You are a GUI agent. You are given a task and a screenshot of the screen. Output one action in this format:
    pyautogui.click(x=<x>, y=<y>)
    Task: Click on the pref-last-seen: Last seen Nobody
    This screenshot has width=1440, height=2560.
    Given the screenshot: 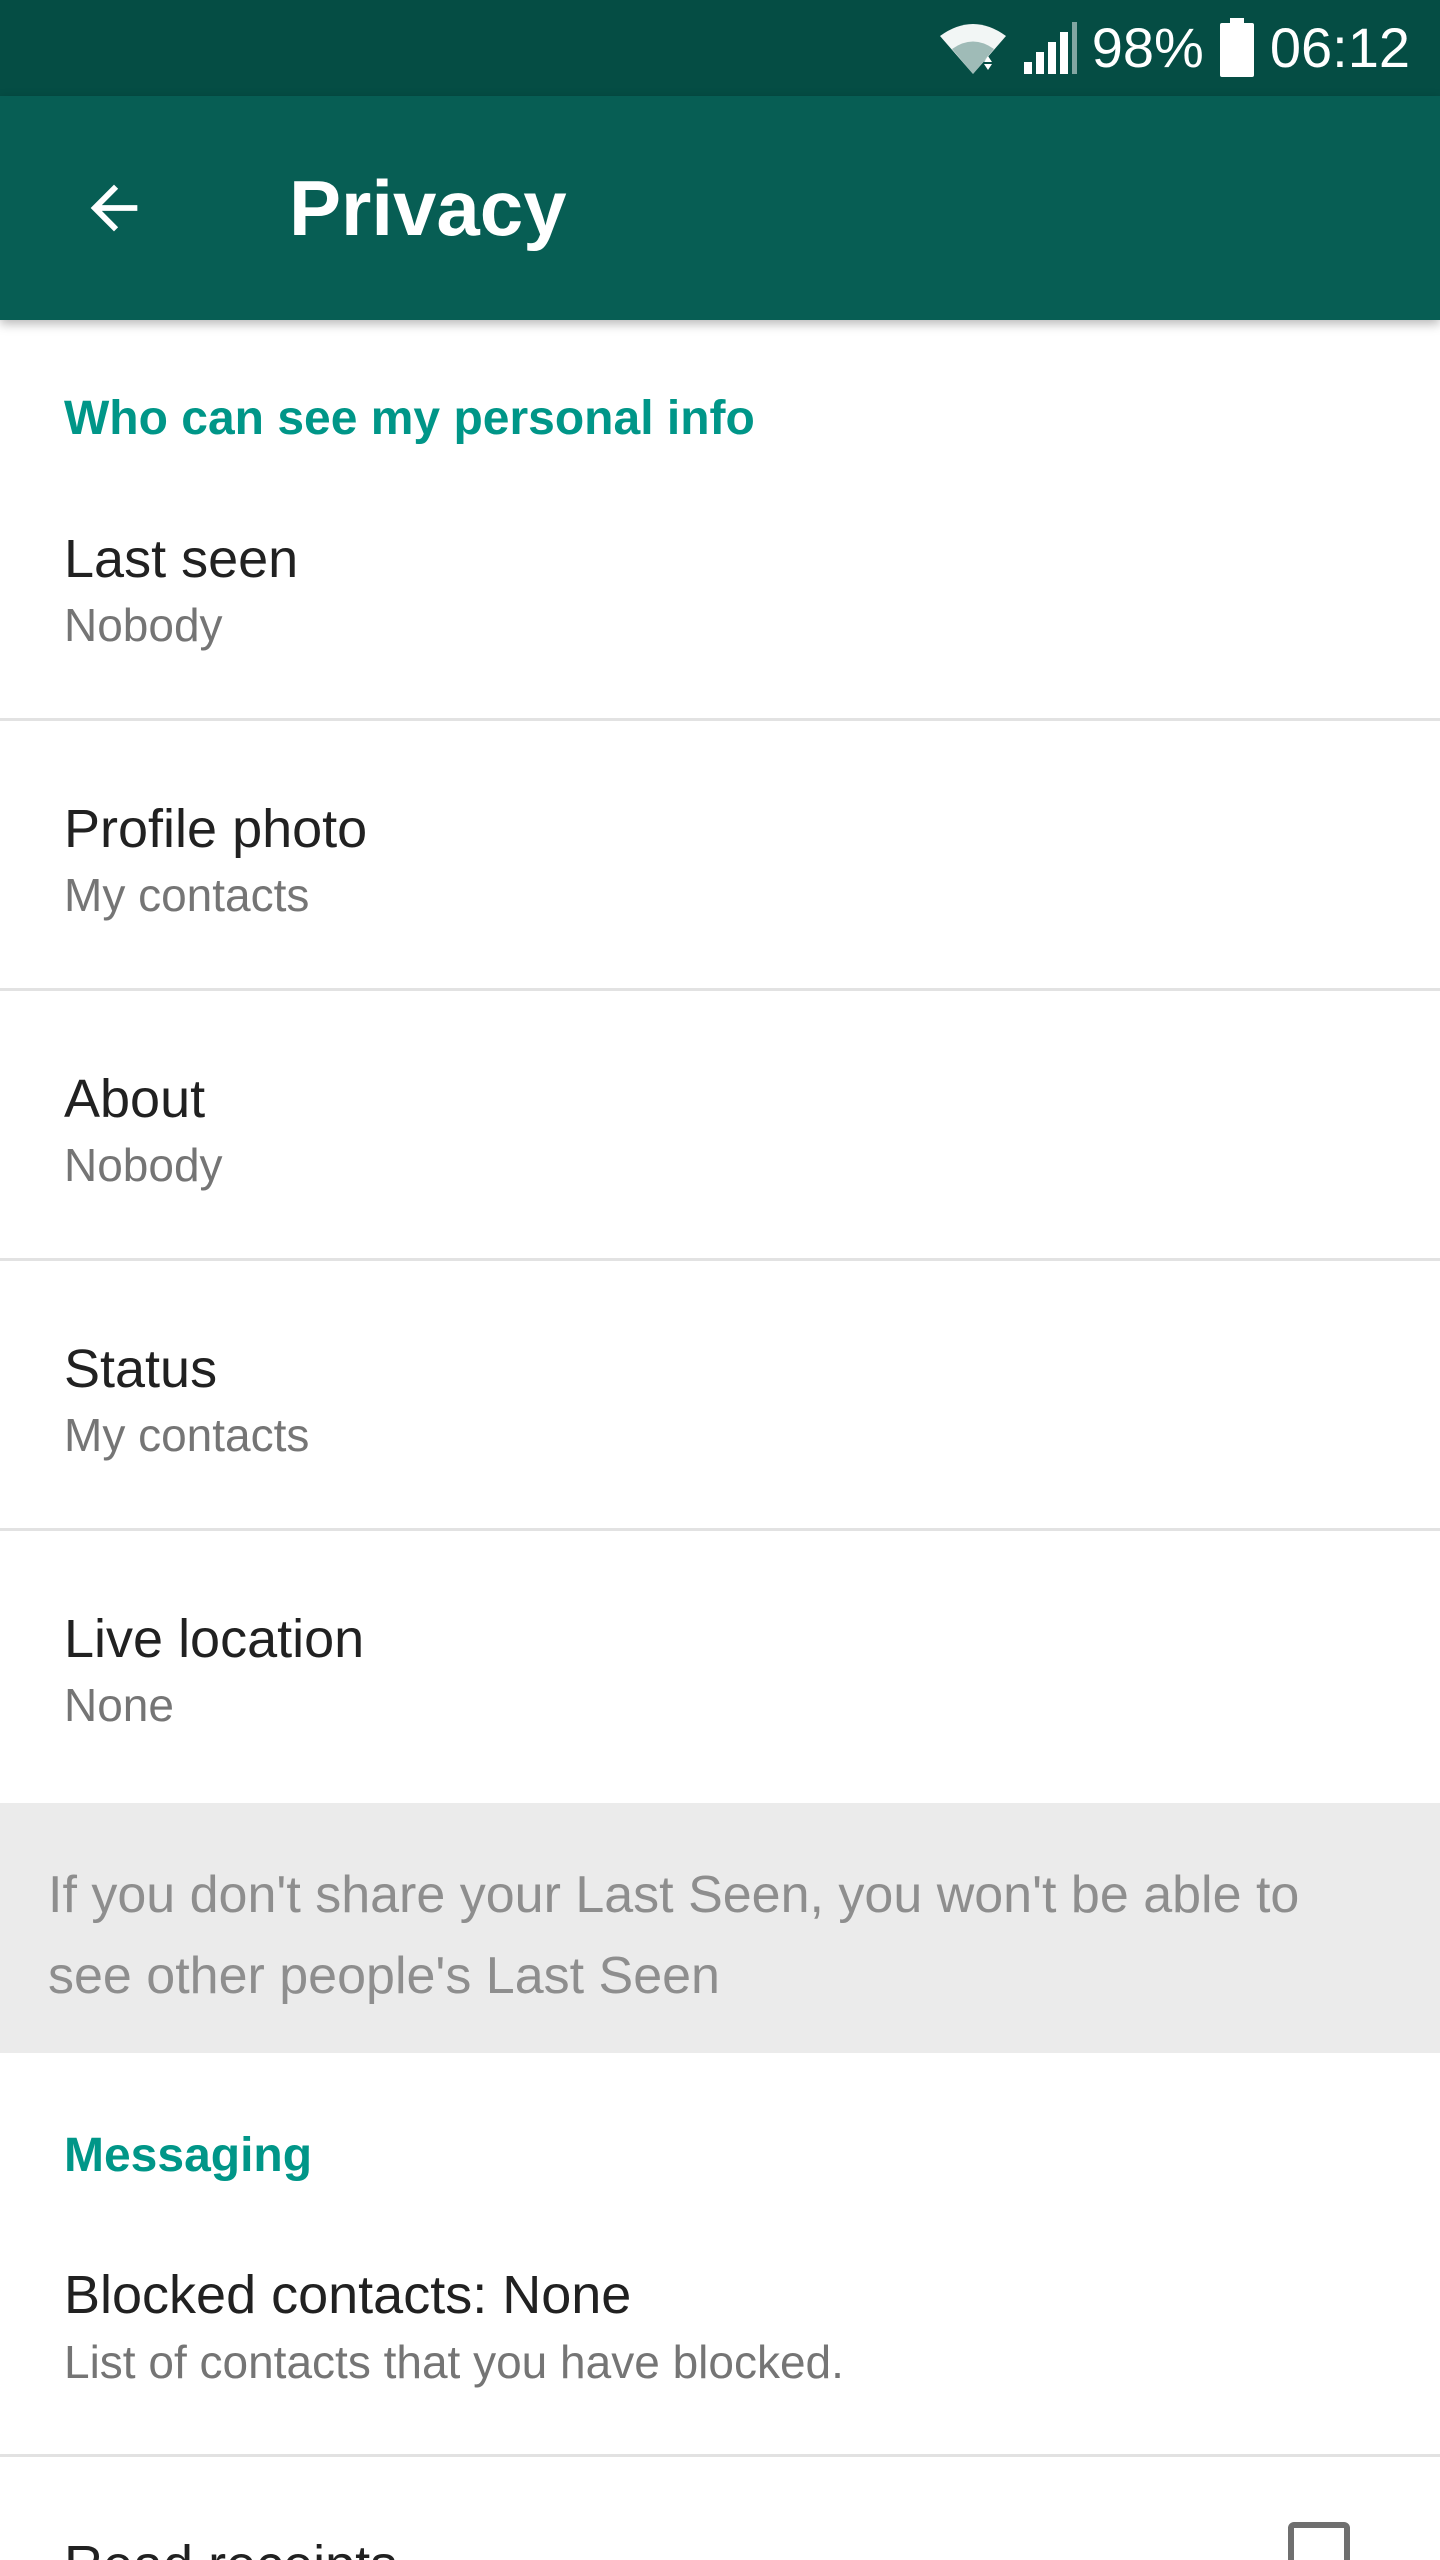 What is the action you would take?
    pyautogui.click(x=720, y=590)
    